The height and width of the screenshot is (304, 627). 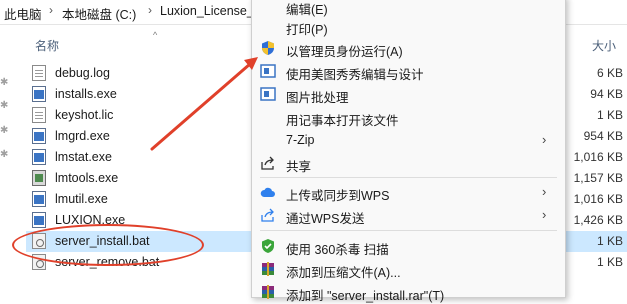 What do you see at coordinates (204, 104) in the screenshot?
I see `annotation-arrow` at bounding box center [204, 104].